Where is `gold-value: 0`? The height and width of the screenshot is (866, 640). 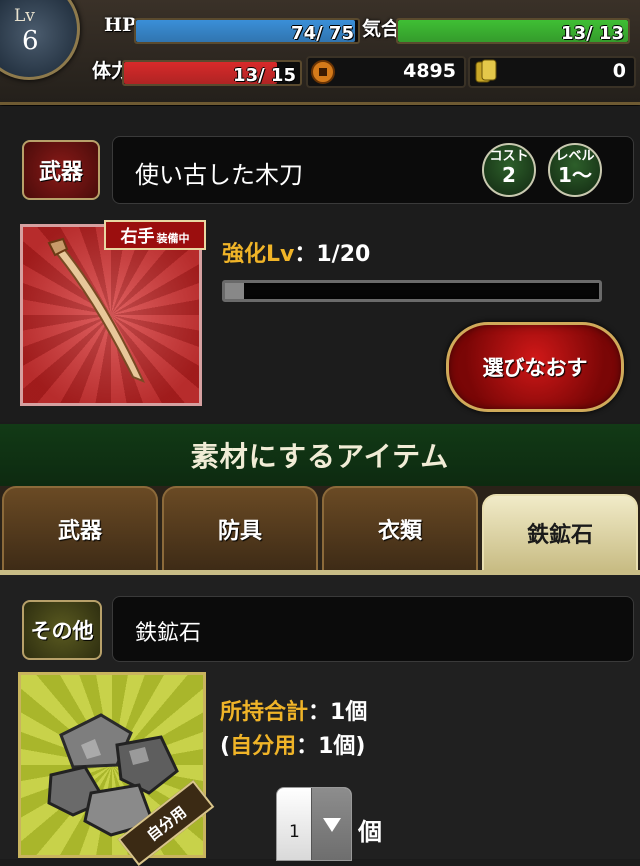 gold-value: 0 is located at coordinates (619, 71).